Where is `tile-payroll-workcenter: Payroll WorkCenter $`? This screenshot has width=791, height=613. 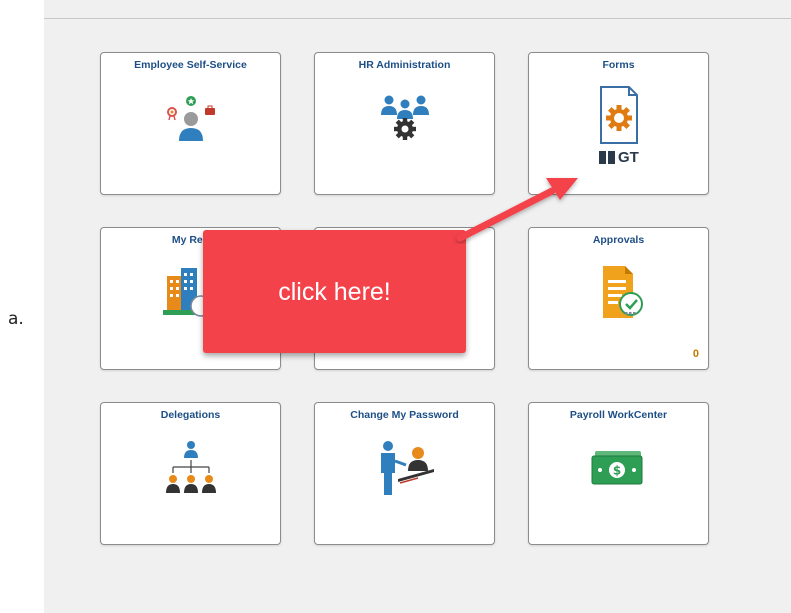 tile-payroll-workcenter: Payroll WorkCenter $ is located at coordinates (618, 473).